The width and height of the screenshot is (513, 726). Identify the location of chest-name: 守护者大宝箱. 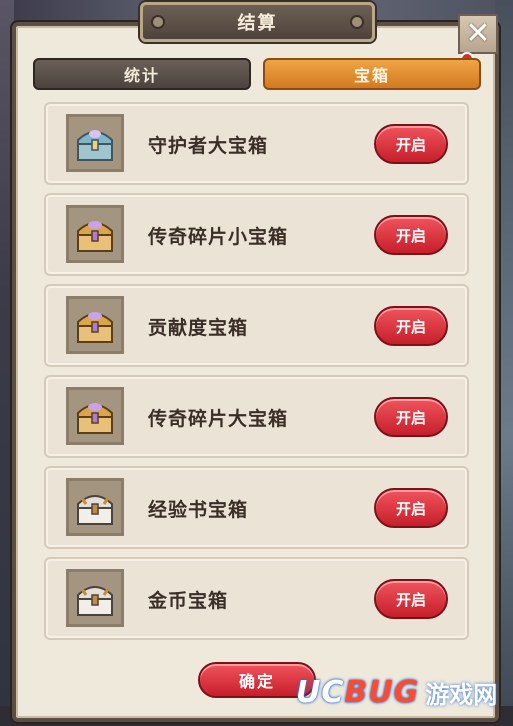
(208, 146).